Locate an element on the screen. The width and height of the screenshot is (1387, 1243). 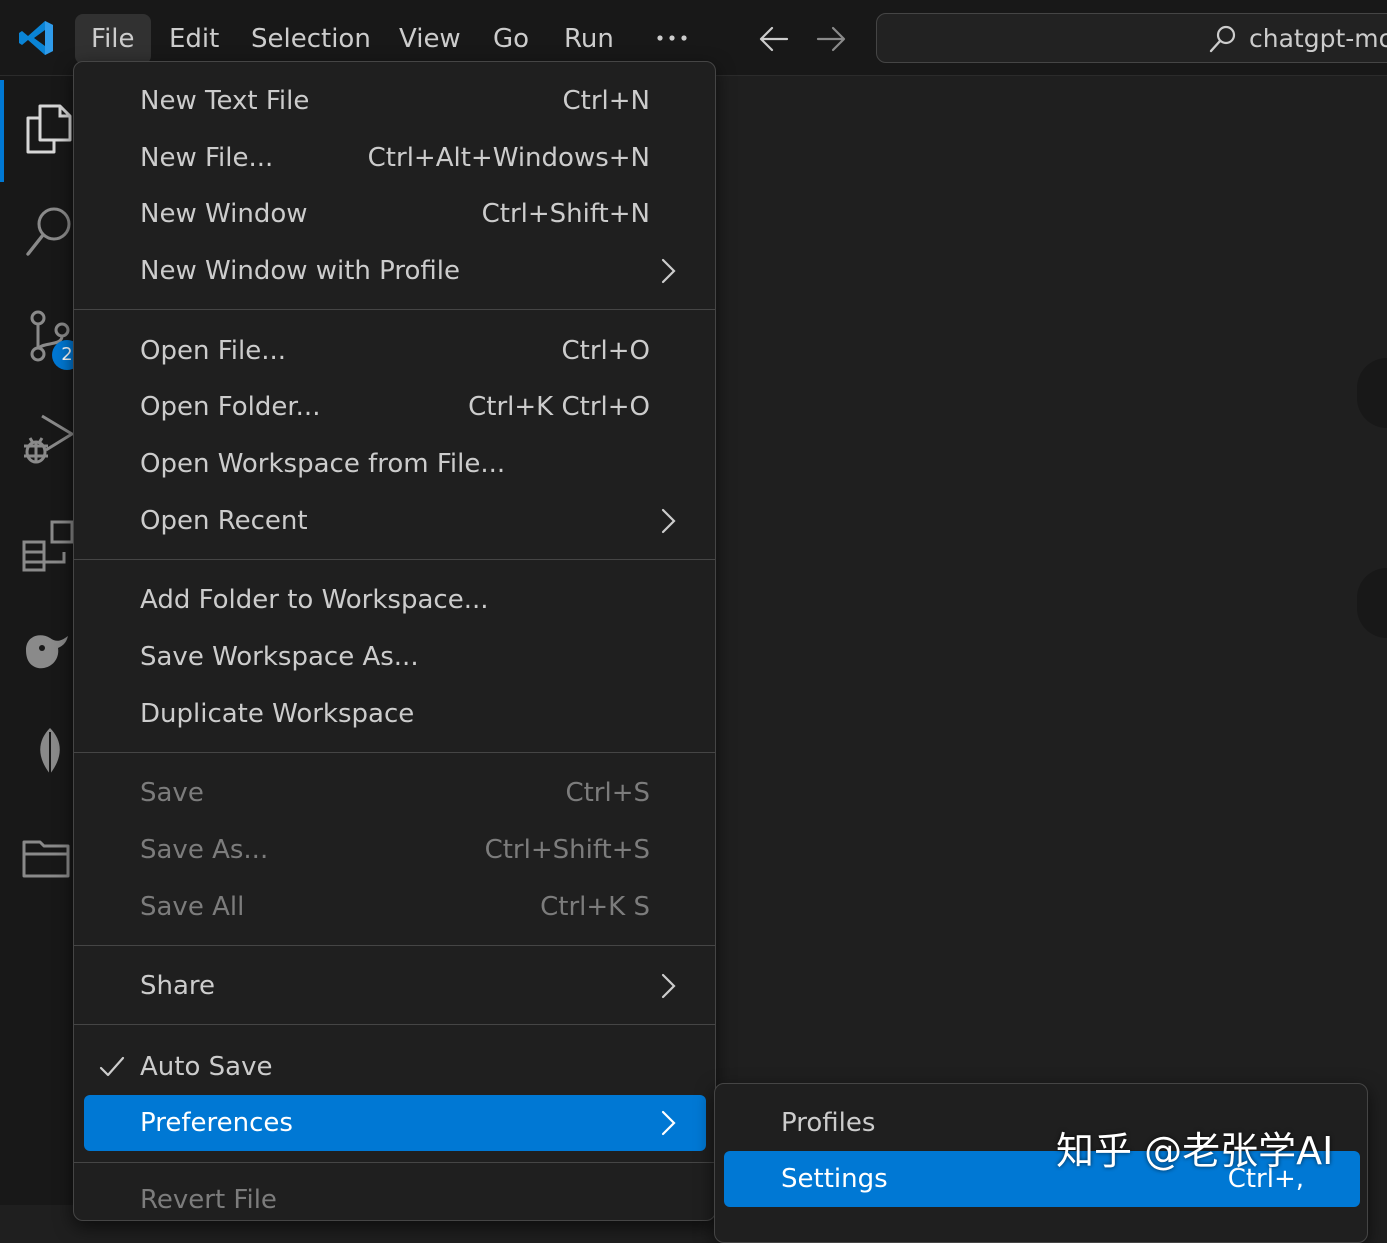
menu-item-new-file: New File... Ctrl+Alt+Windows+N is located at coordinates (395, 158).